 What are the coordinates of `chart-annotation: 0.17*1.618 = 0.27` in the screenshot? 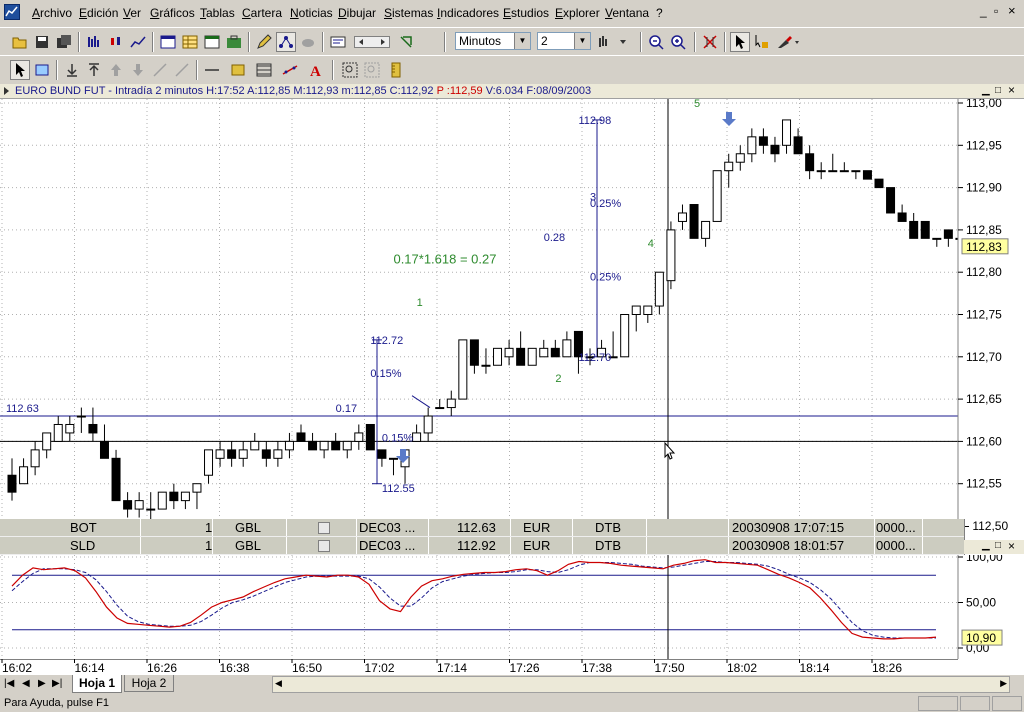 It's located at (444, 259).